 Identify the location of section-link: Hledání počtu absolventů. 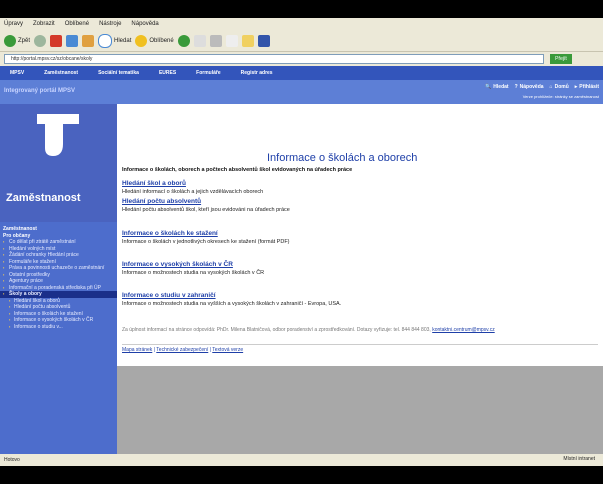
(206, 201).